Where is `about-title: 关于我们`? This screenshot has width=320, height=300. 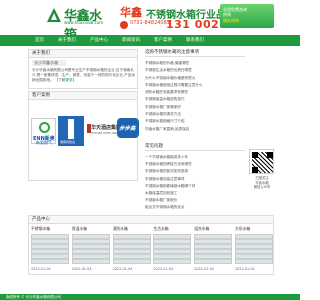 about-title: 关于我们 is located at coordinates (83, 54).